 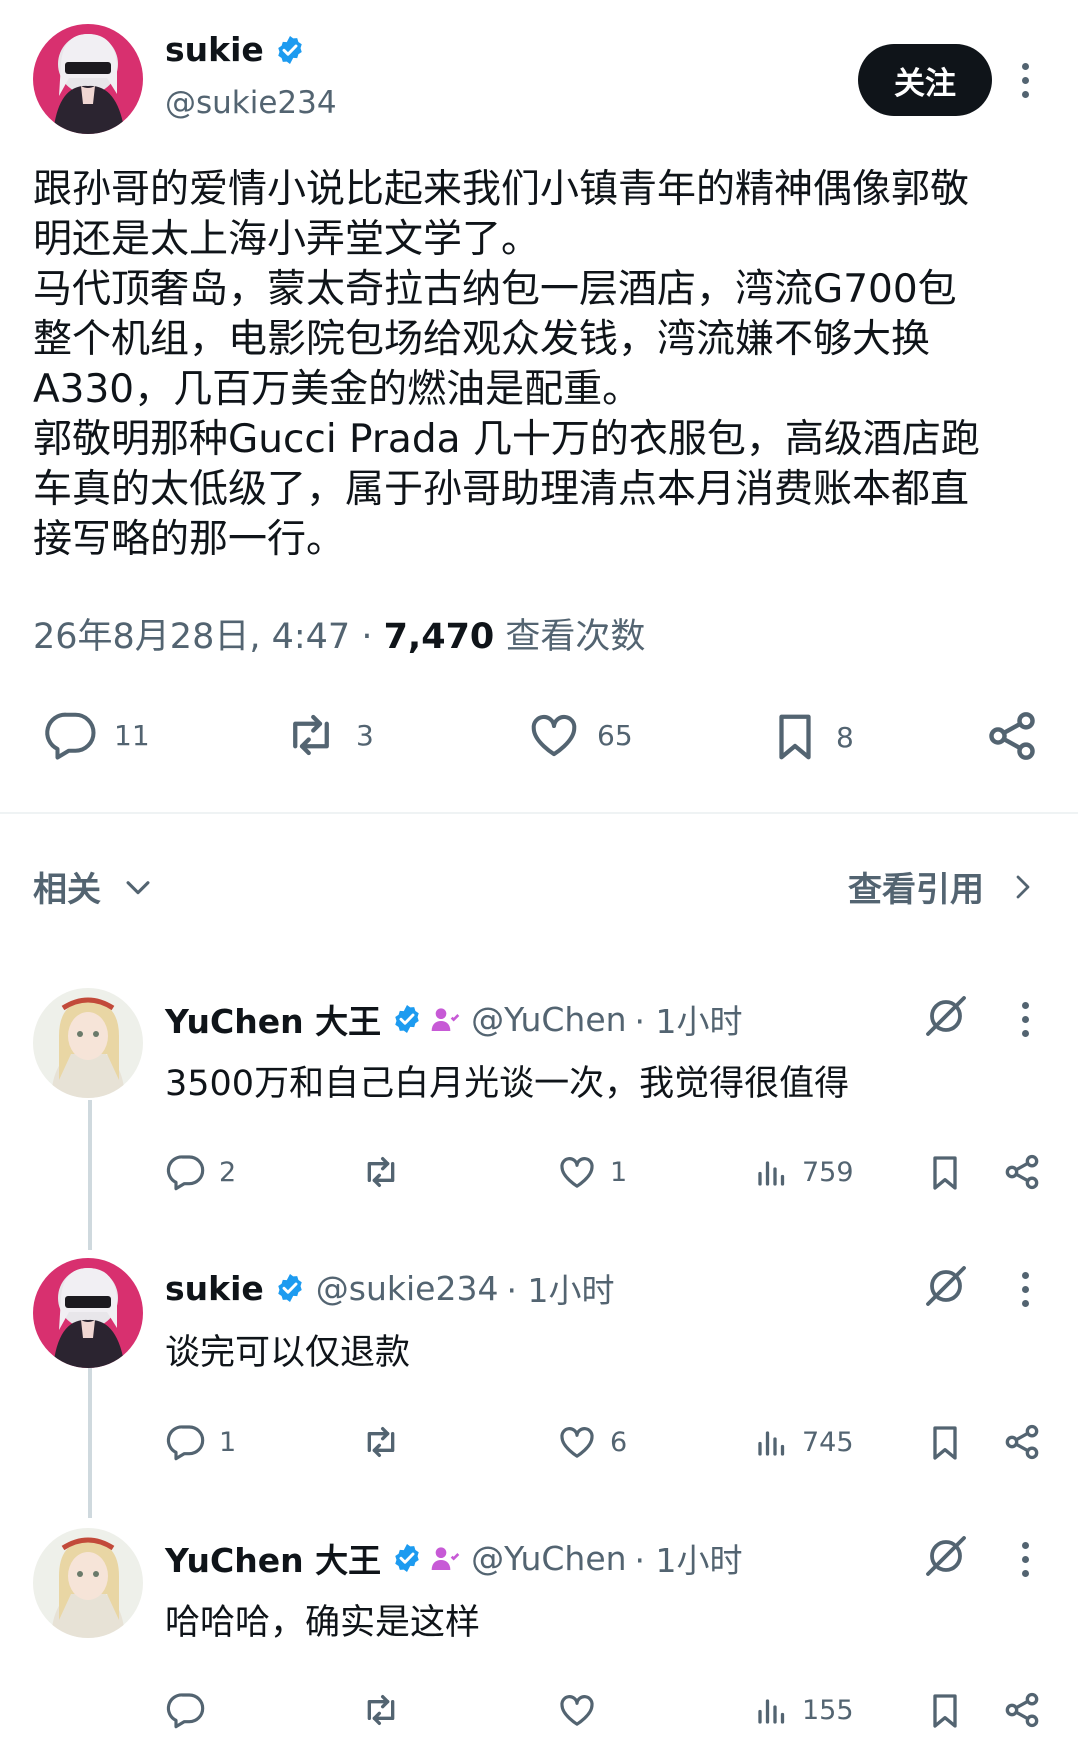 I want to click on post-line: 跟孙哥的爱情小说比起来我们小镇青年的精神偶像郭敬, so click(x=501, y=189).